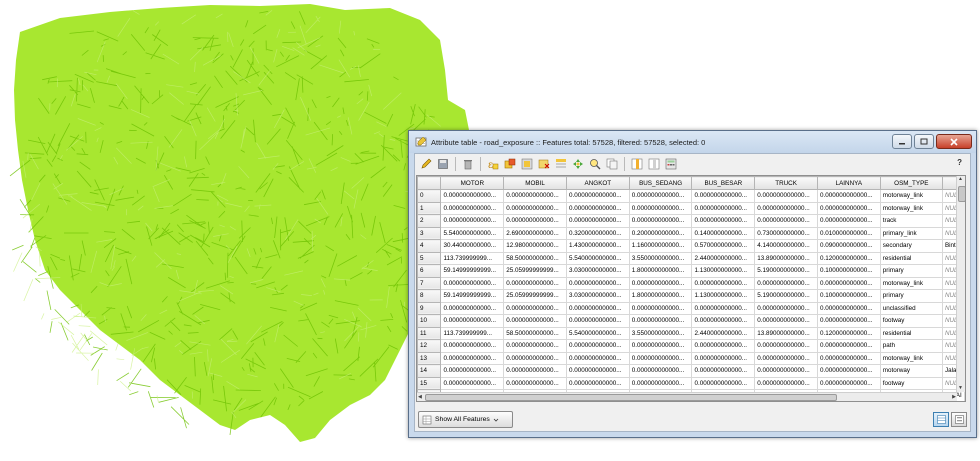  Describe the element at coordinates (612, 164) in the screenshot. I see `copy-rows-button` at that location.